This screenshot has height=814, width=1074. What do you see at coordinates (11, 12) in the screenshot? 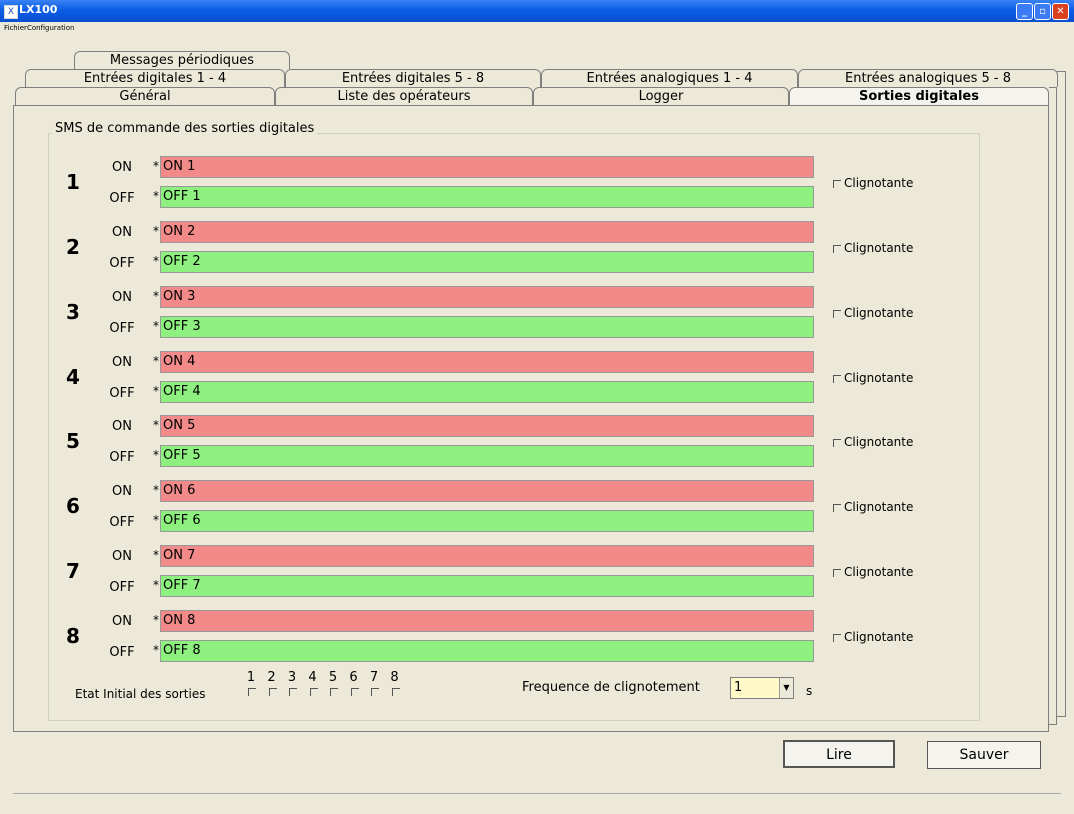
I see `app-icon: X` at bounding box center [11, 12].